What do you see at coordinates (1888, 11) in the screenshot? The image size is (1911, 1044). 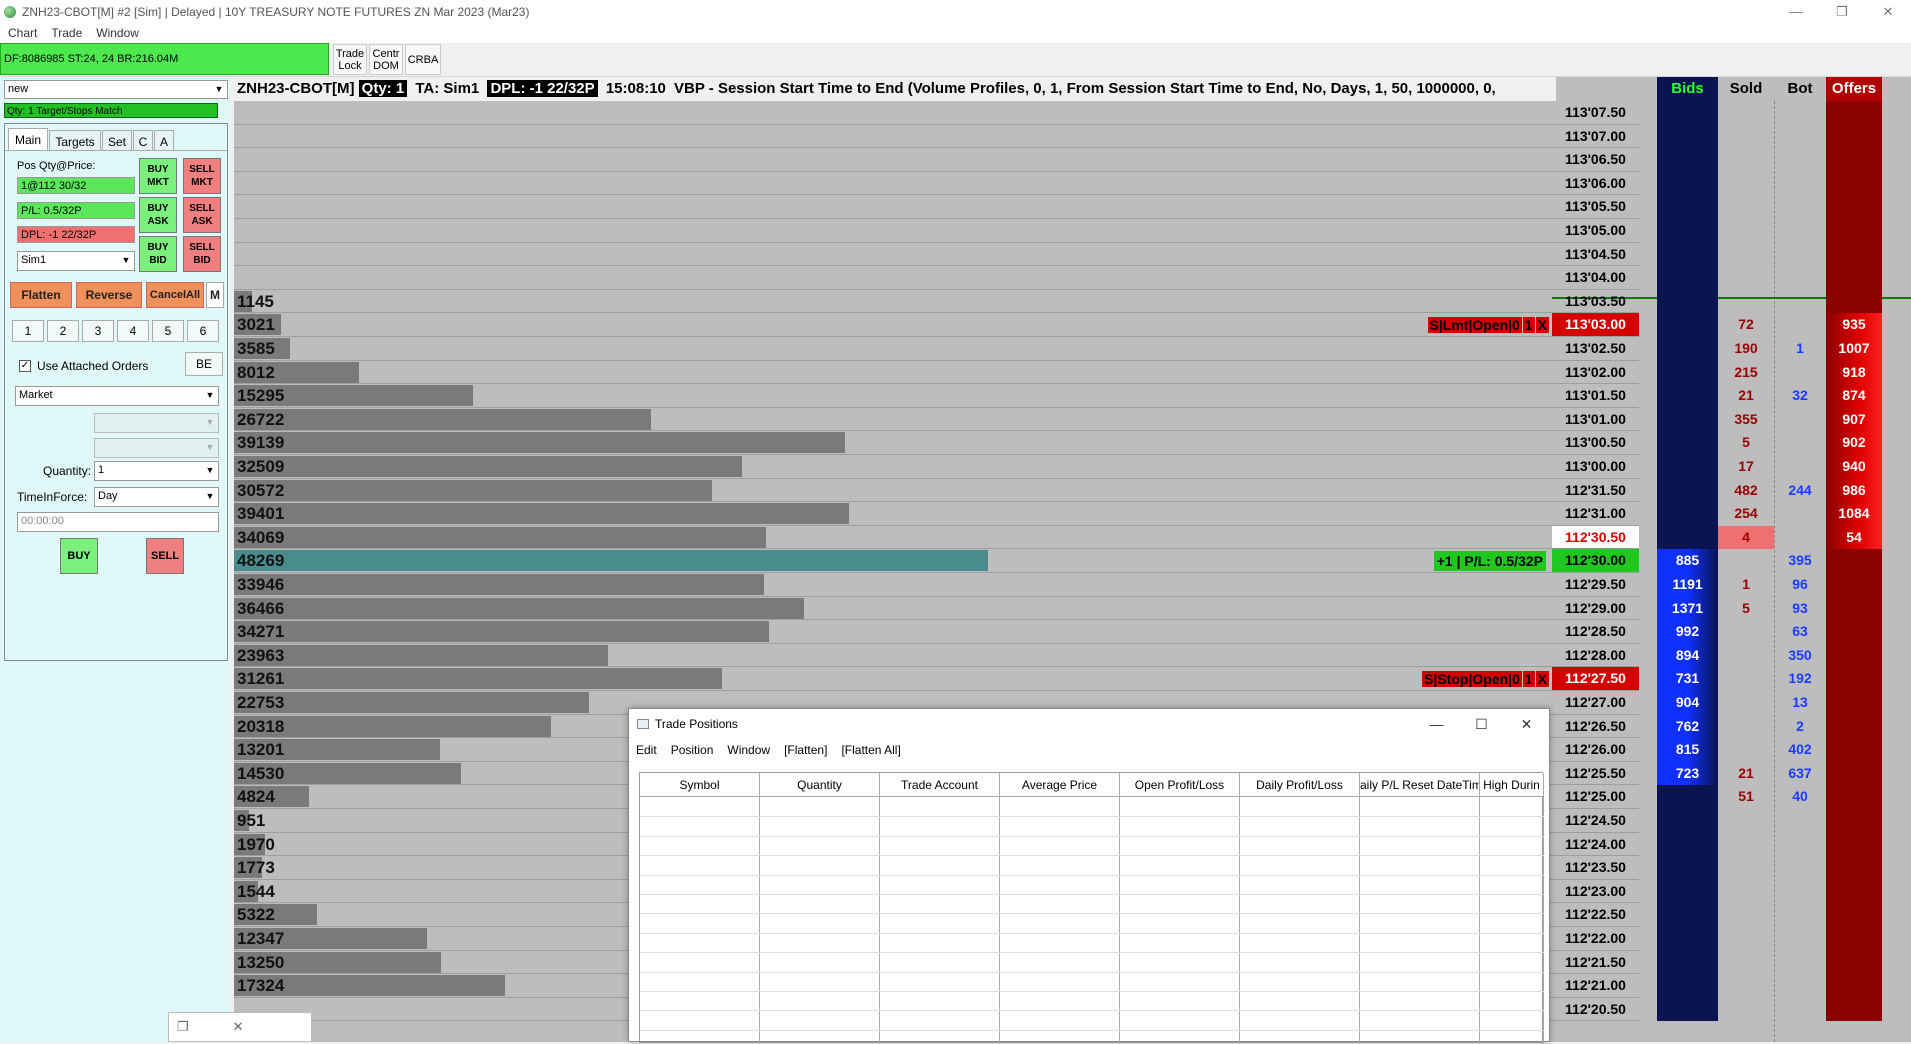 I see `close-button: ✕` at bounding box center [1888, 11].